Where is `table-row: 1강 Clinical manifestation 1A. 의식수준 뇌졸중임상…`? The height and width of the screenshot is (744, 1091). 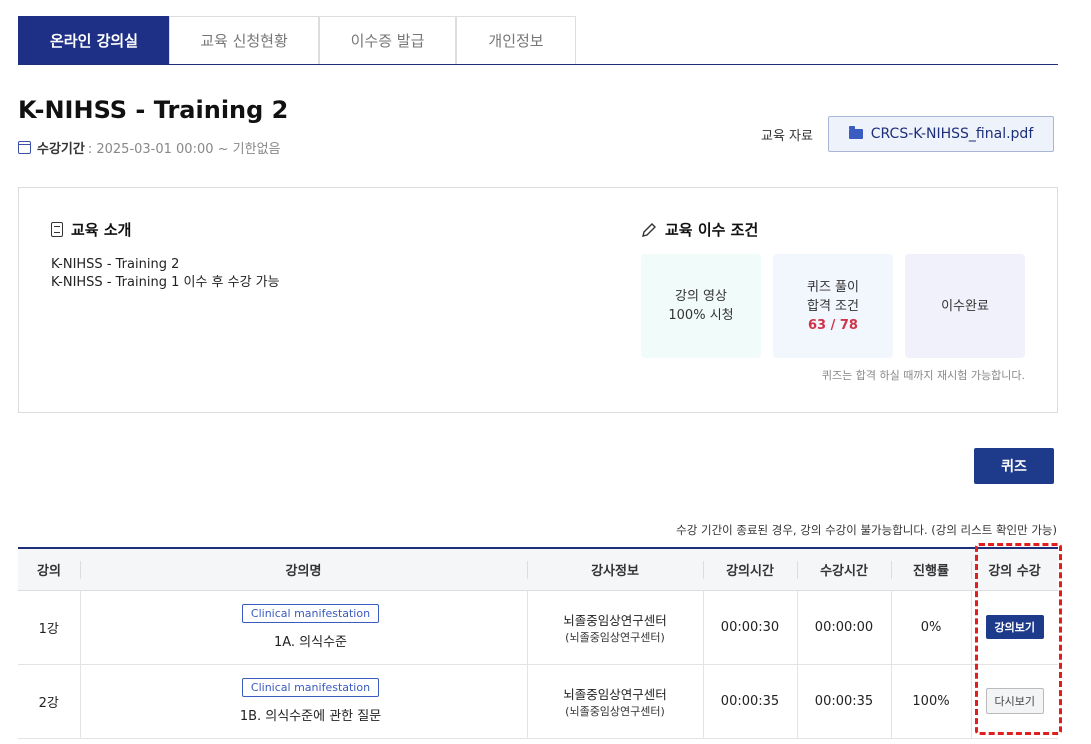
table-row: 1강 Clinical manifestation 1A. 의식수준 뇌졸중임상… is located at coordinates (538, 627).